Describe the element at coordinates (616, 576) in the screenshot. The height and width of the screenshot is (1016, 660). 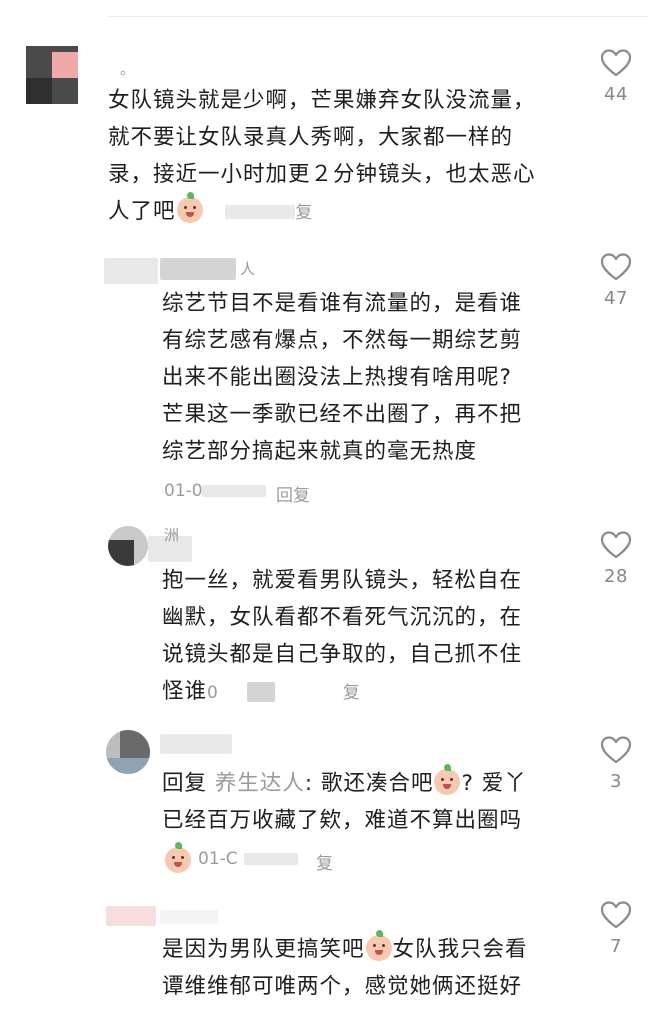
I see `like-count: 28` at that location.